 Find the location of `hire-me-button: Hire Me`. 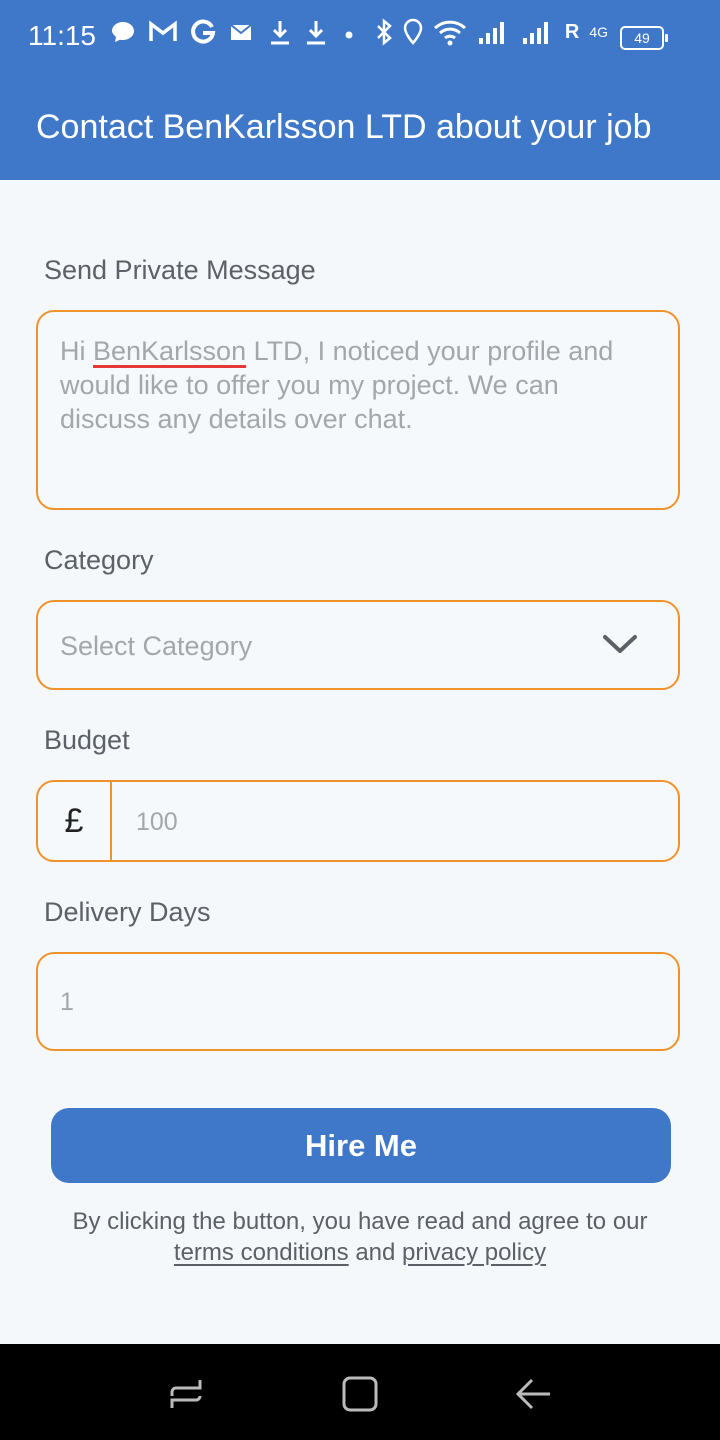

hire-me-button: Hire Me is located at coordinates (361, 1145).